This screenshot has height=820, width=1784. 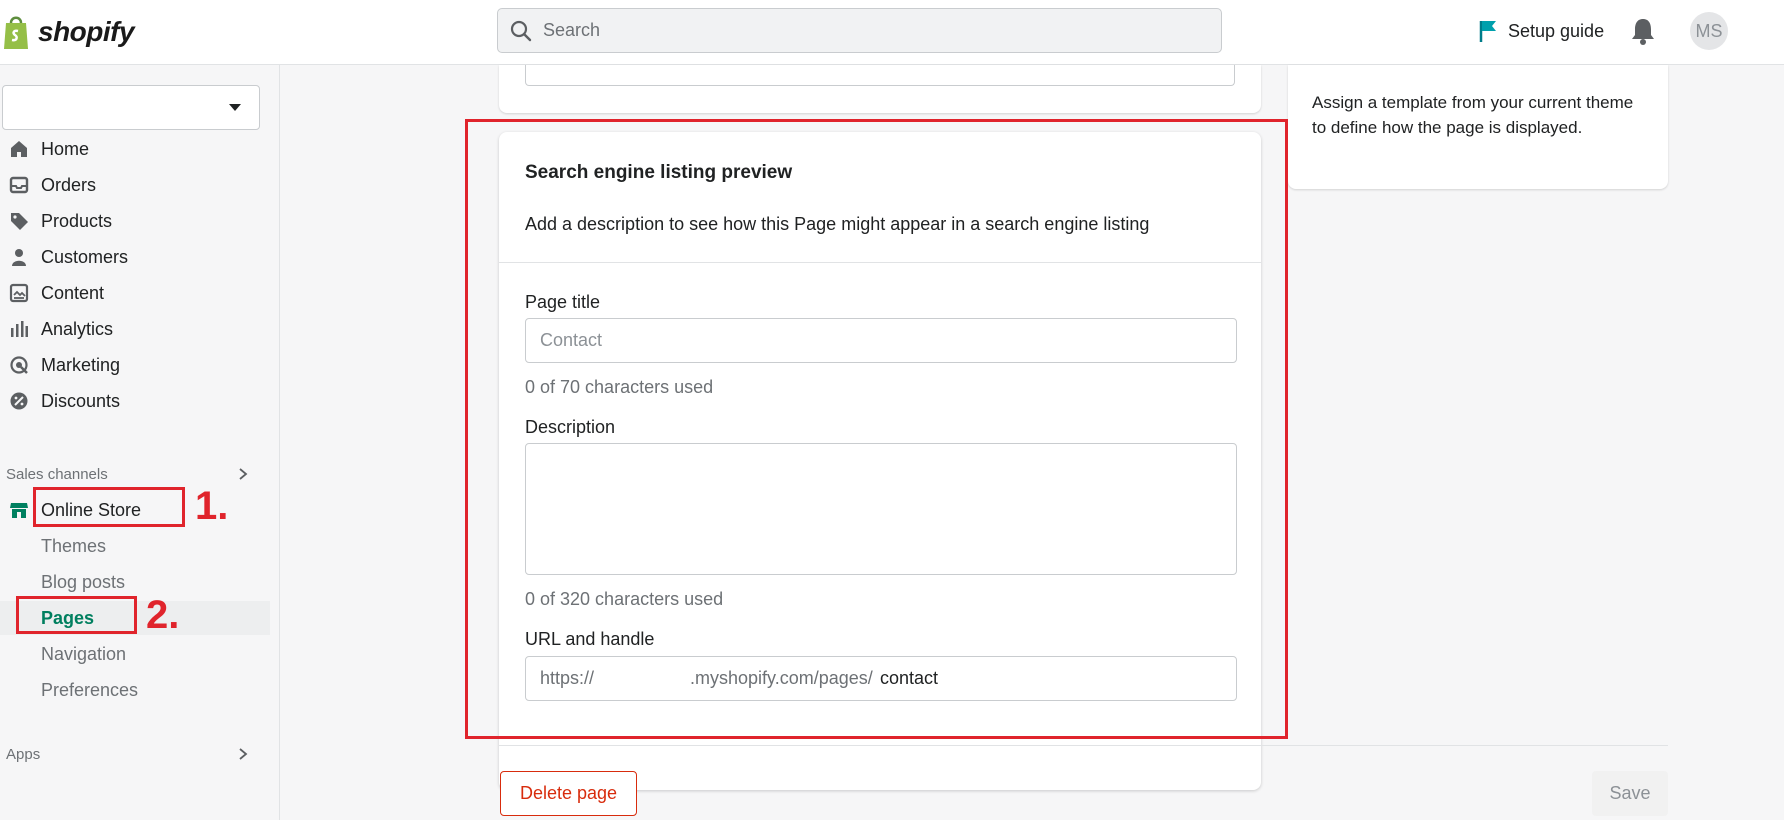 What do you see at coordinates (135, 329) in the screenshot?
I see `sidebar-item-analytics: Analytics` at bounding box center [135, 329].